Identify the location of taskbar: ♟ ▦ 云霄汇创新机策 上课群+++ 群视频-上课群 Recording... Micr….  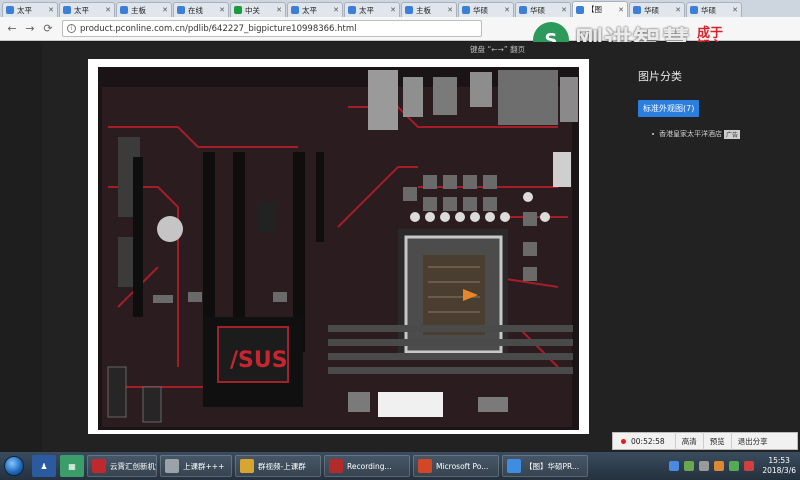
(400, 466).